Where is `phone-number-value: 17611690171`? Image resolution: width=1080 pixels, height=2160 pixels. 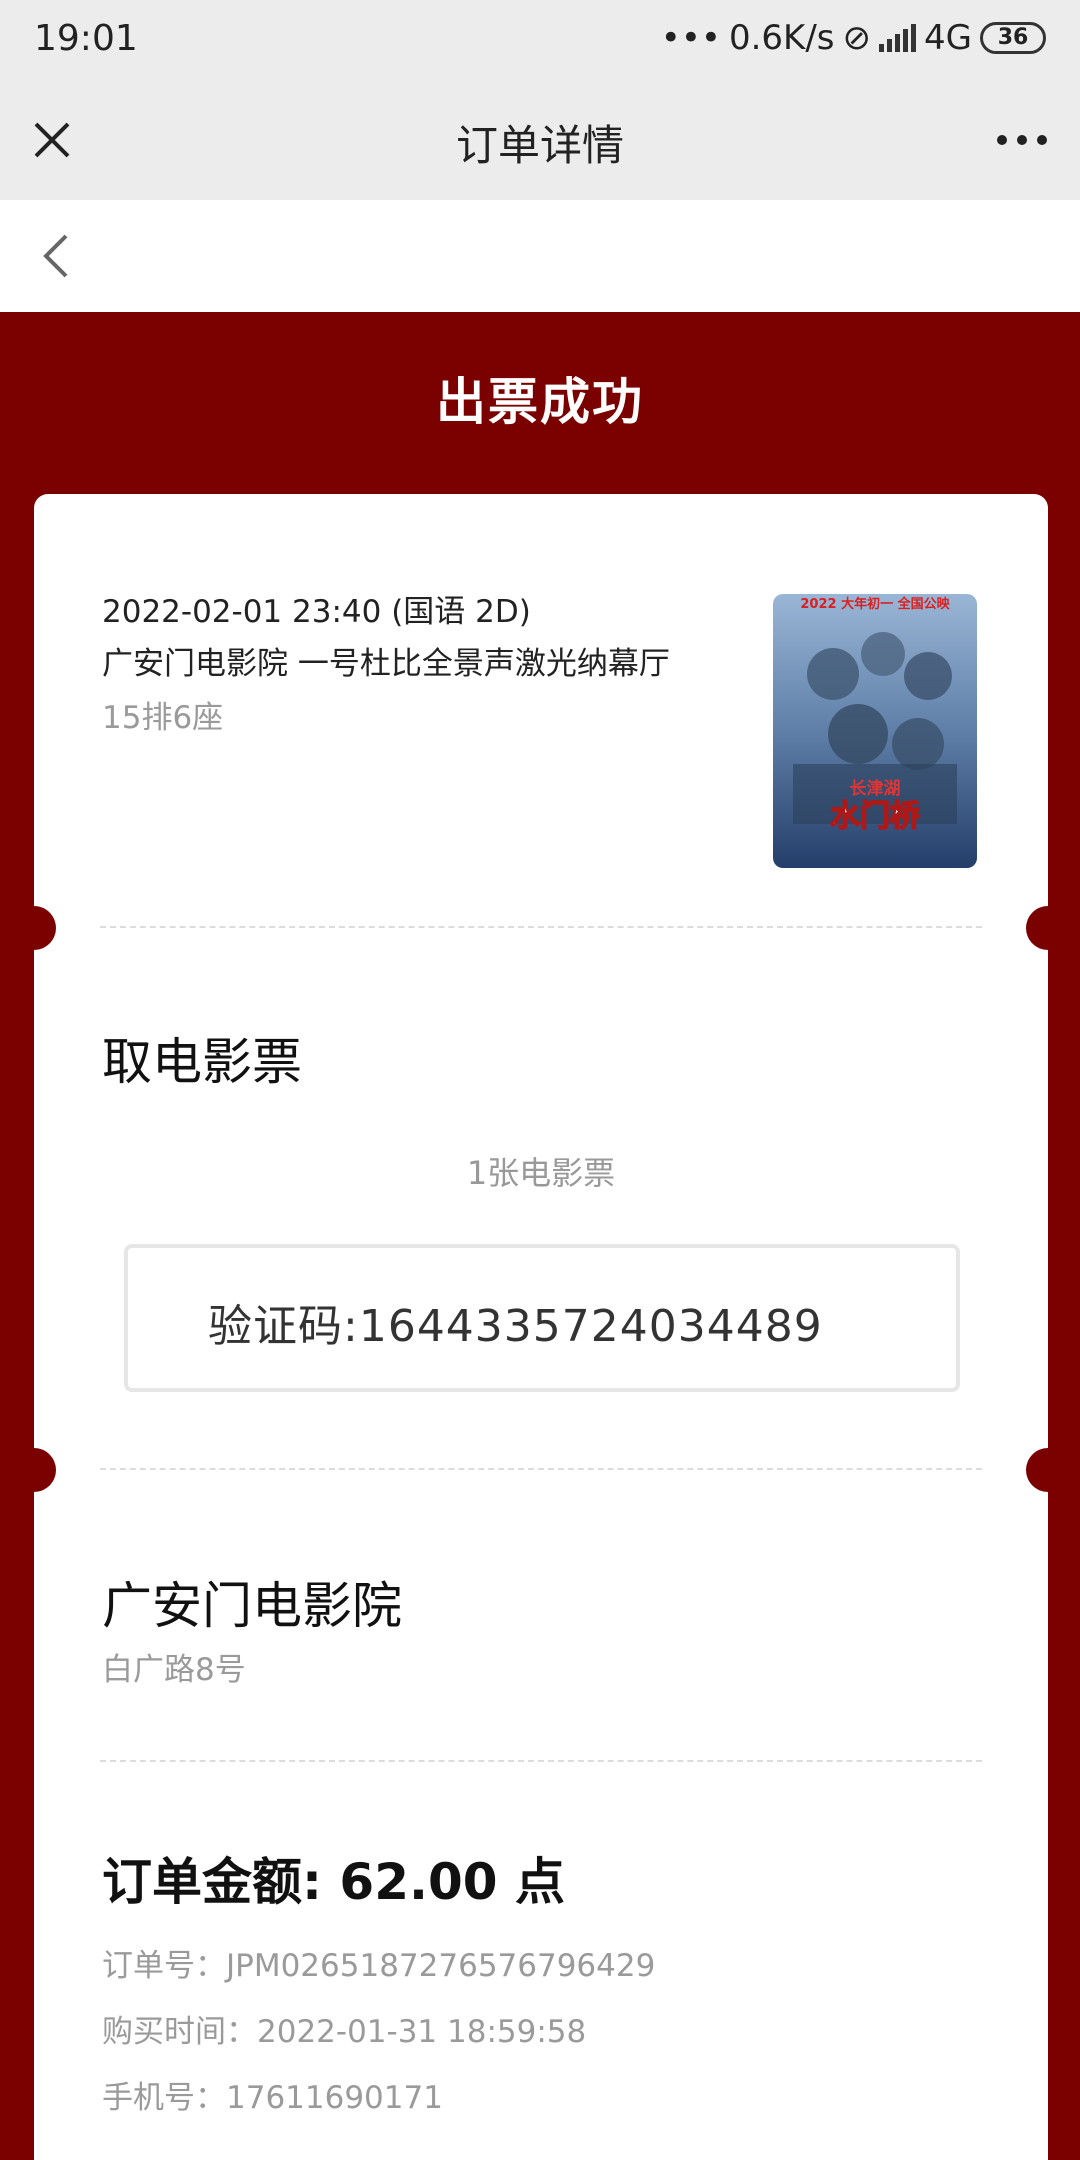 phone-number-value: 17611690171 is located at coordinates (334, 2098).